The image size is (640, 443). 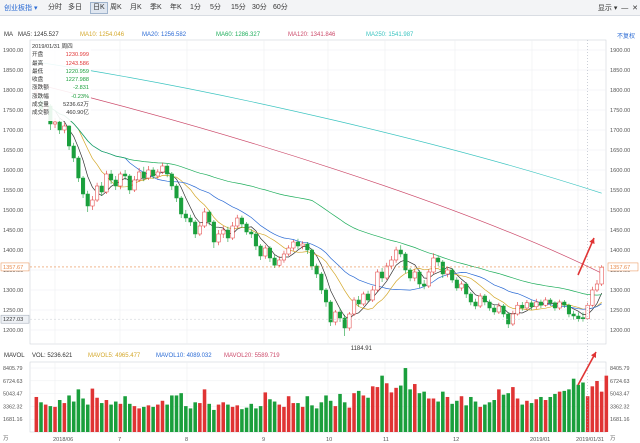 I want to click on info-key: 涨跌幅, so click(x=40, y=96).